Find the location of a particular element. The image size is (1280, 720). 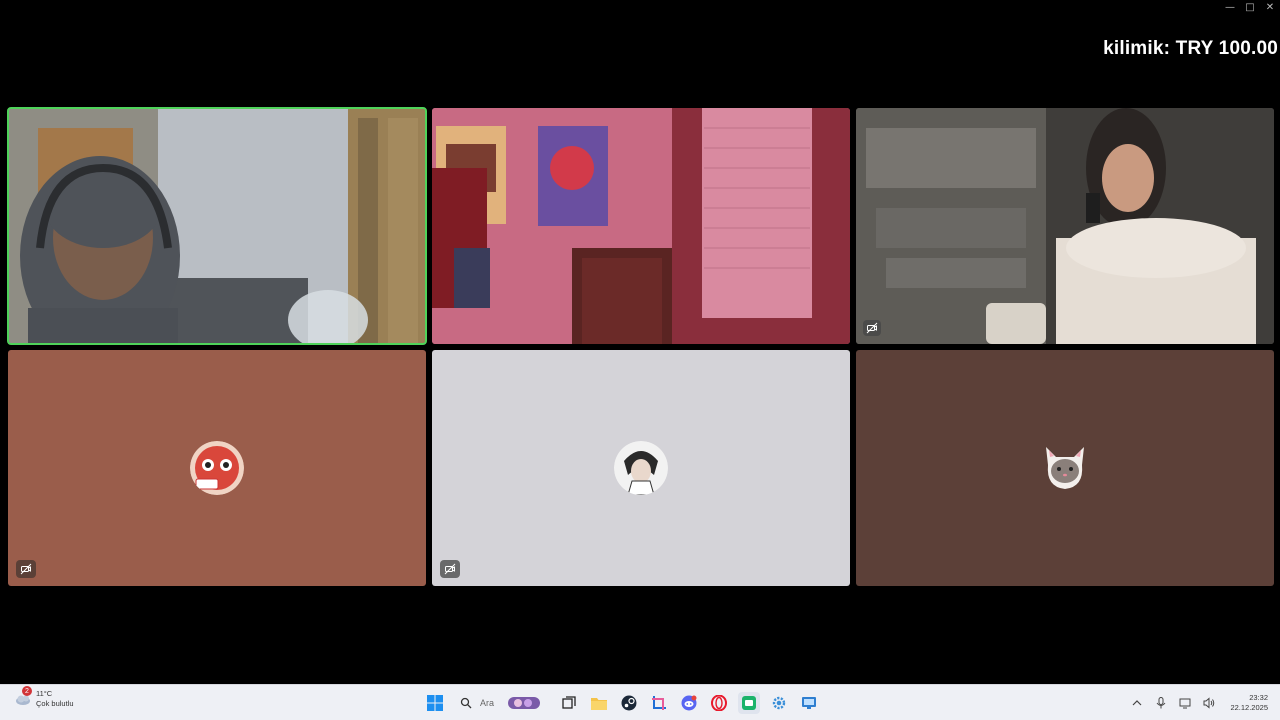

start-button is located at coordinates (435, 703).